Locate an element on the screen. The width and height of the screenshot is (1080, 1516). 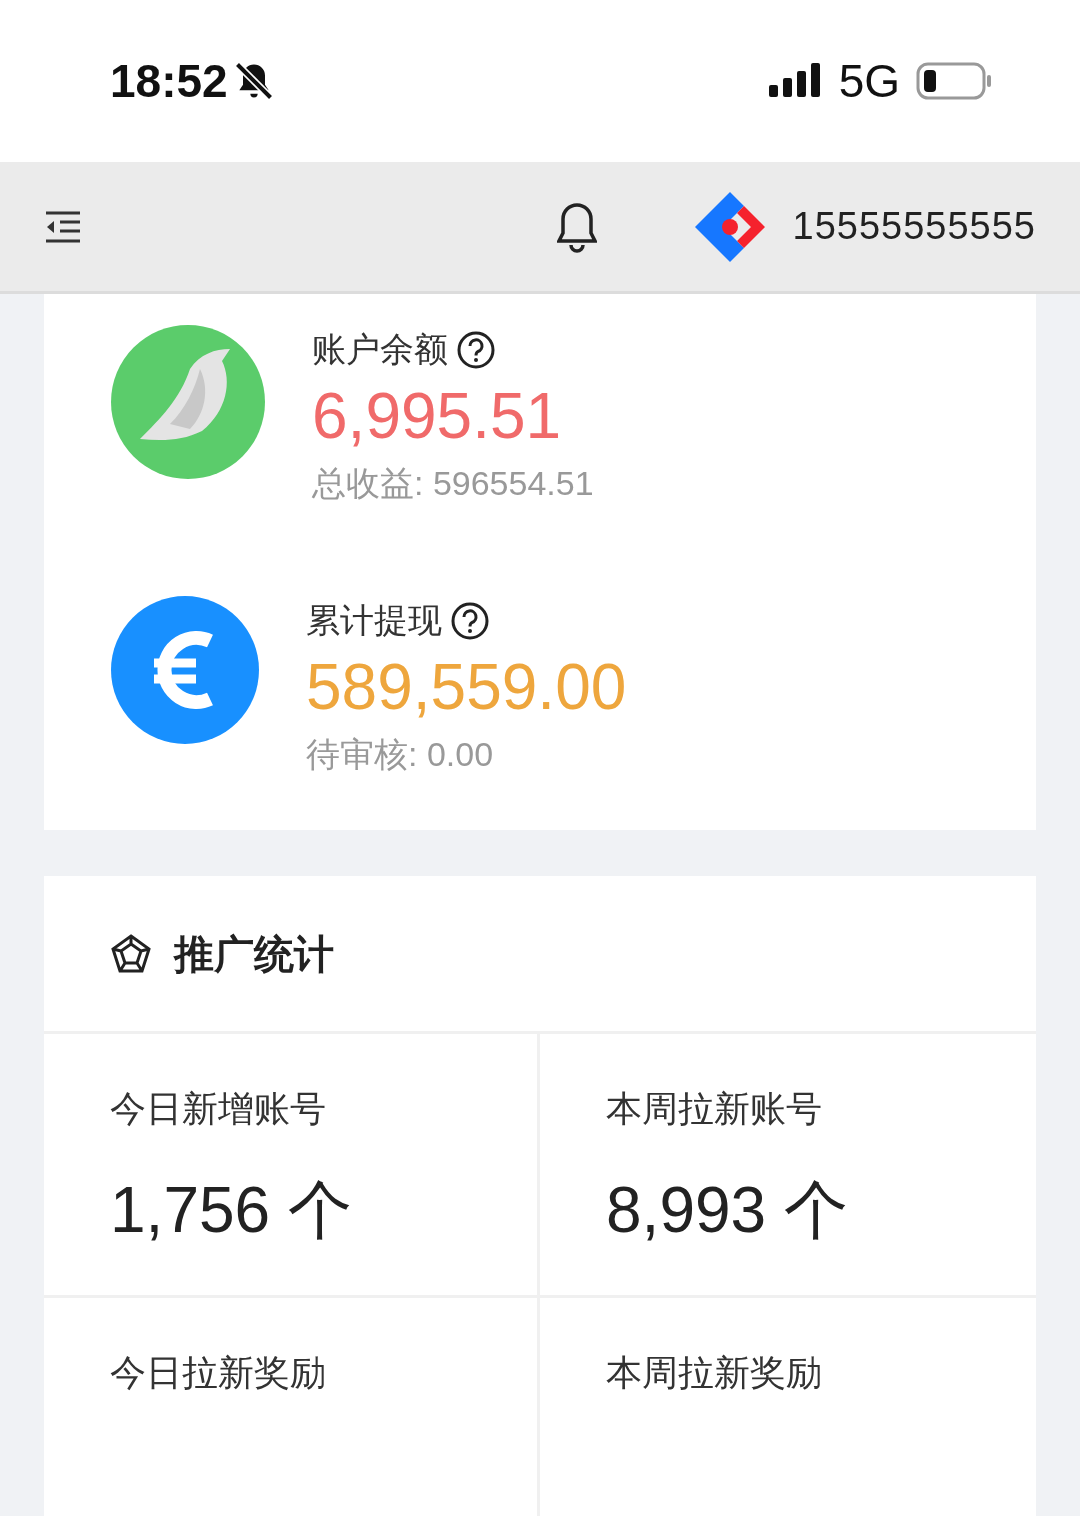
balance-detail: 待审核: 0.00 is located at coordinates (400, 755).